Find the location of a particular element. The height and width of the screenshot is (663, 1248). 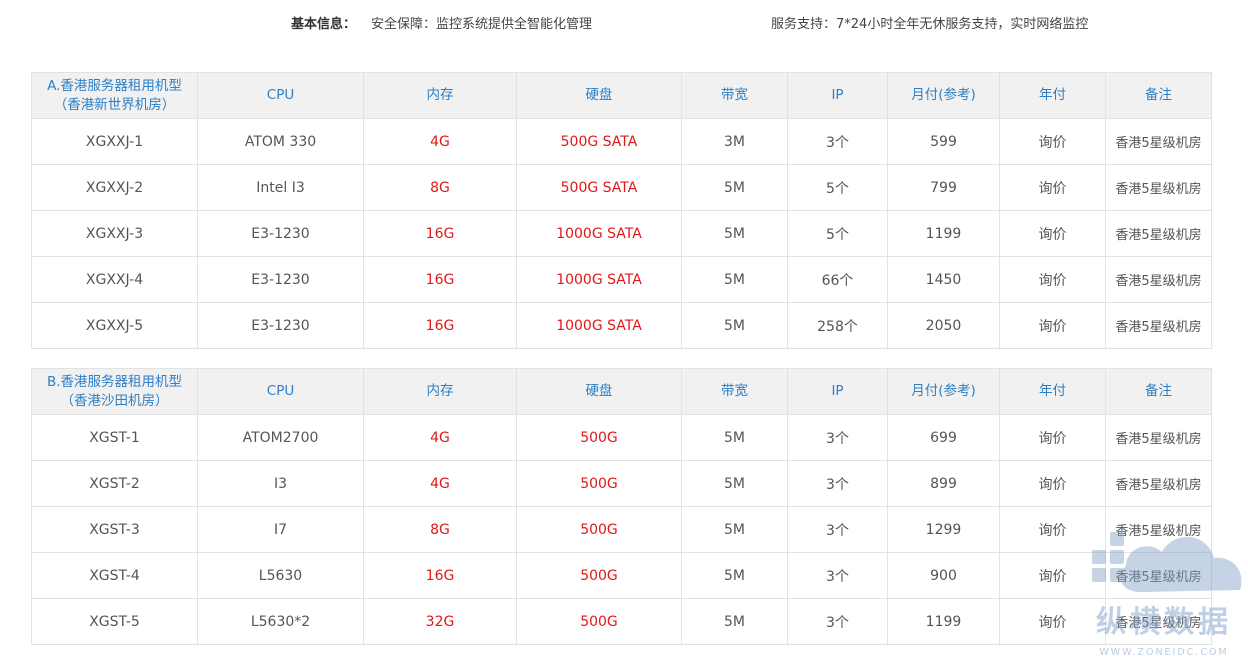

cell-memory: 8G is located at coordinates (440, 529).